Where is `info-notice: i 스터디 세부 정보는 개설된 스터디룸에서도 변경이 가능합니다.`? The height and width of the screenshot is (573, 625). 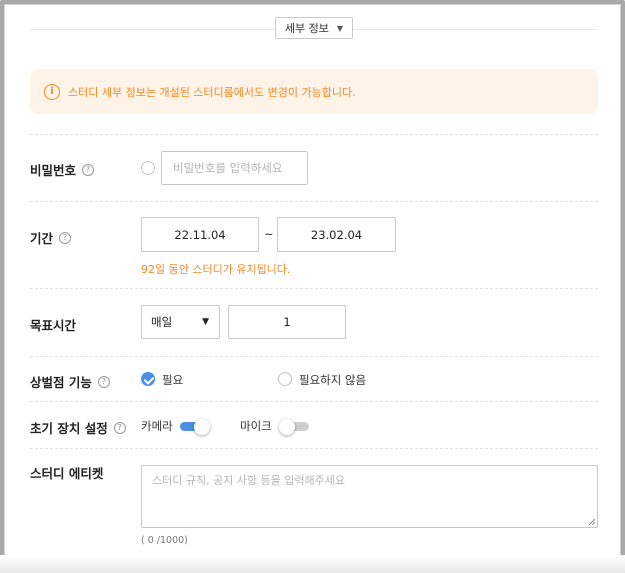 info-notice: i 스터디 세부 정보는 개설된 스터디룸에서도 변경이 가능합니다. is located at coordinates (314, 91).